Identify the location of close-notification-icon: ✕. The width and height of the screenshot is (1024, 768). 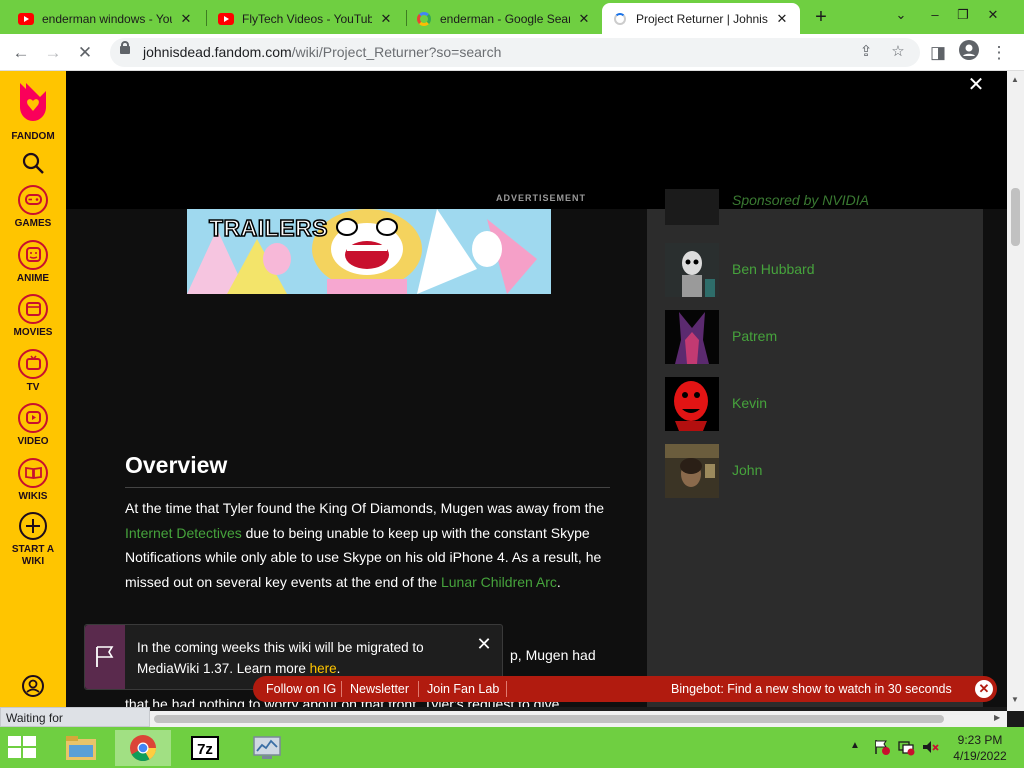
(484, 644).